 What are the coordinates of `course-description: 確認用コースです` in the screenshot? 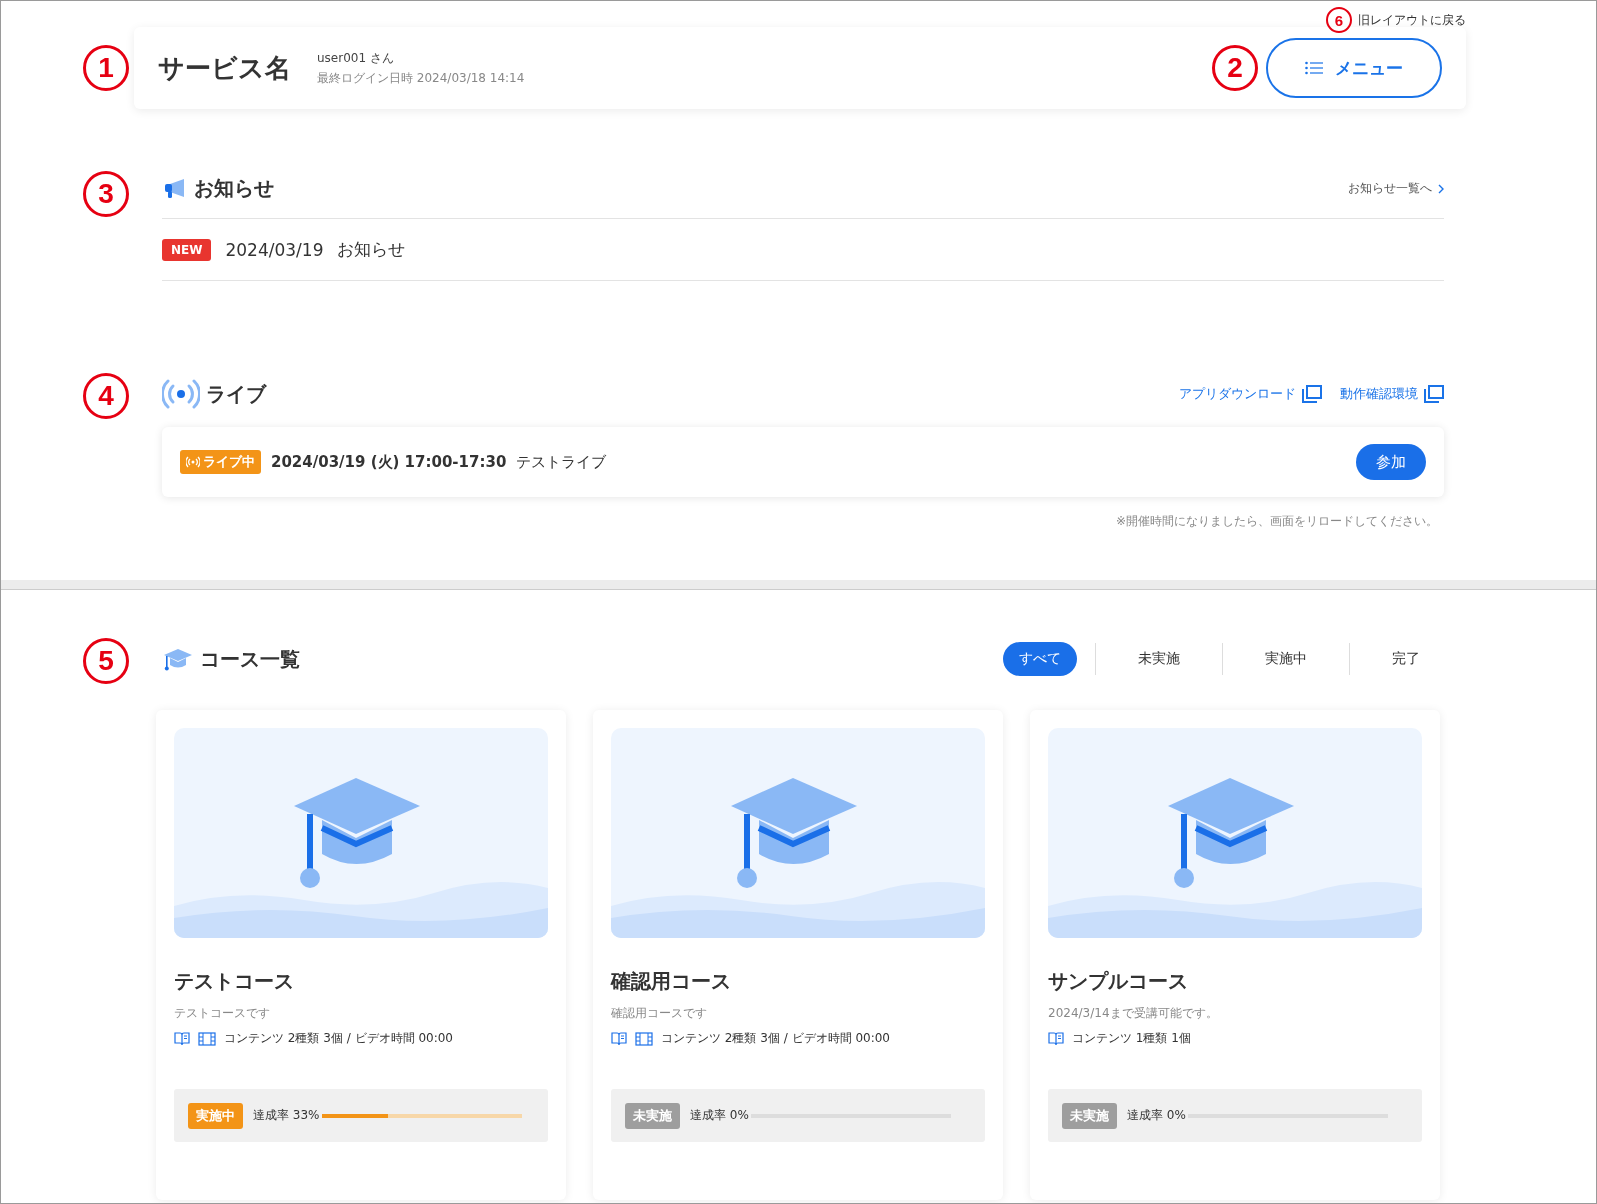 It's located at (659, 1013).